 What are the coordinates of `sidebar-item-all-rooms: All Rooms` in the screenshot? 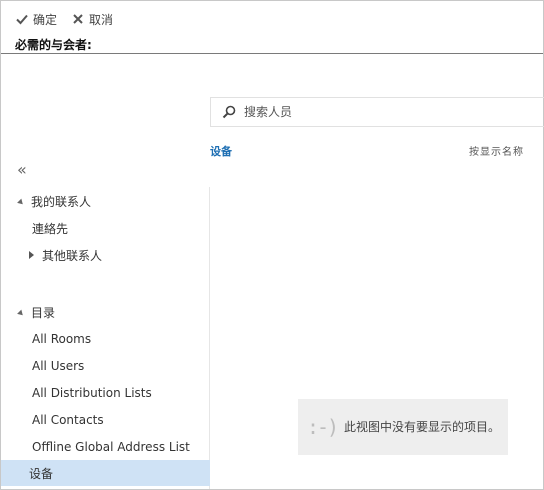 It's located at (105, 339).